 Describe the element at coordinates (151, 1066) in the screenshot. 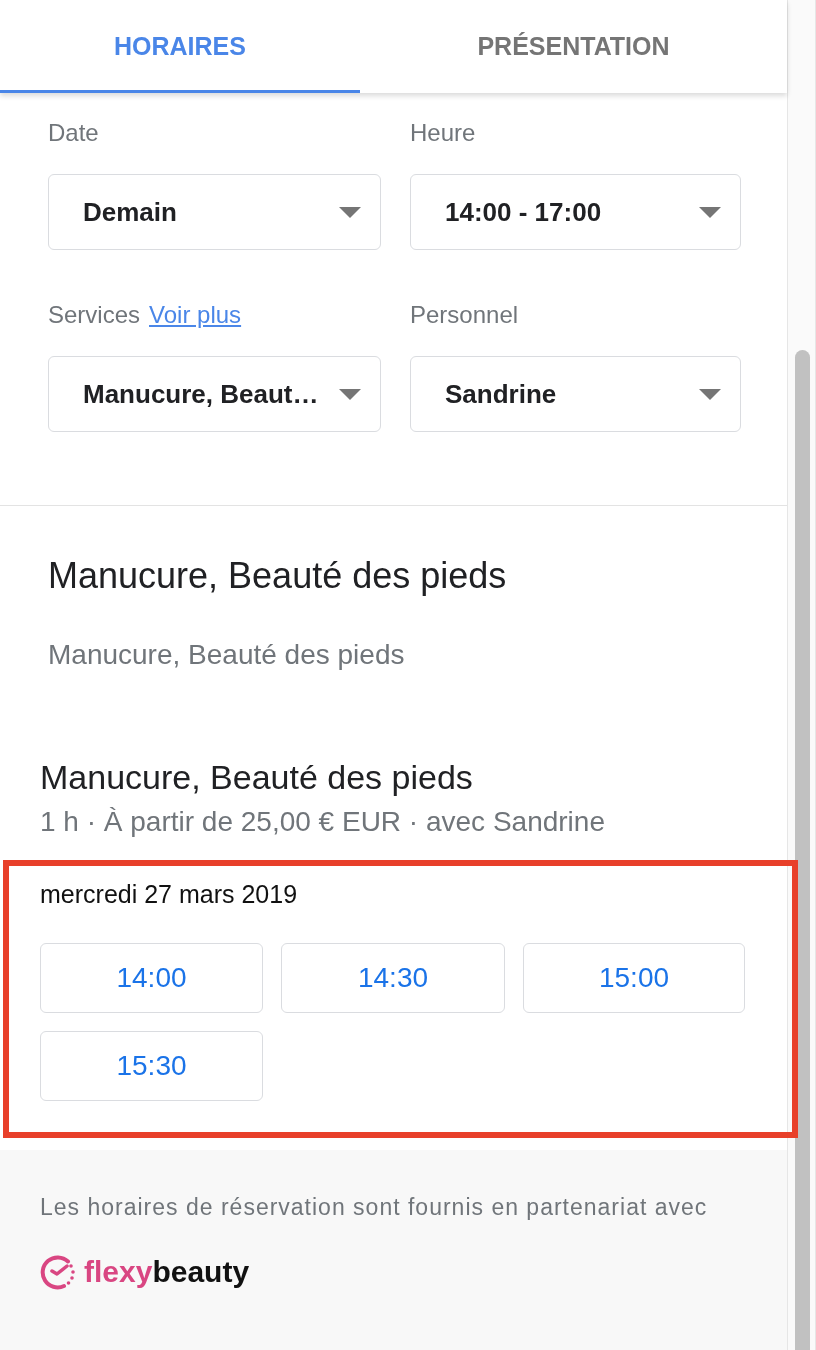

I see `time-slot-button: 15:30` at that location.